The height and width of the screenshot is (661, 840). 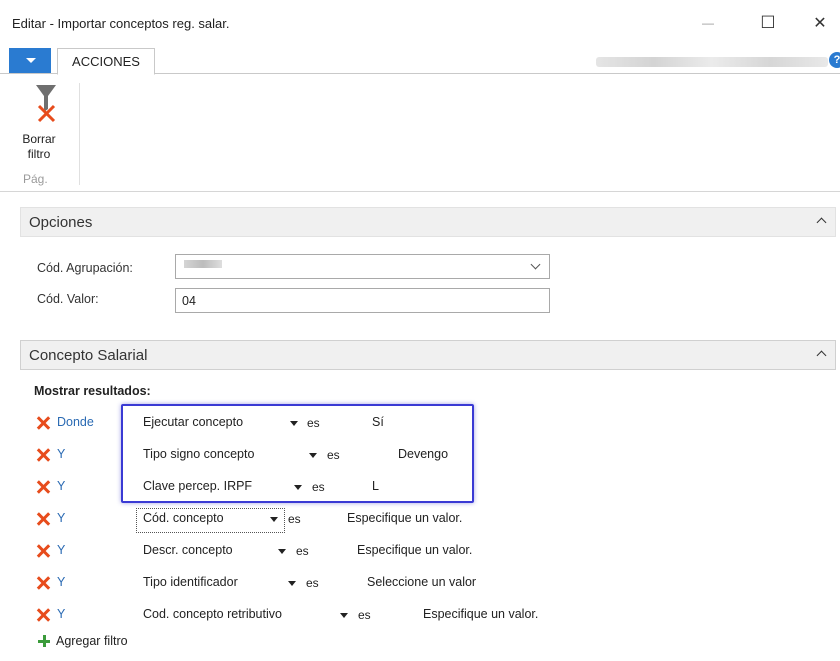 I want to click on options-section-title: Opciones, so click(x=61, y=222).